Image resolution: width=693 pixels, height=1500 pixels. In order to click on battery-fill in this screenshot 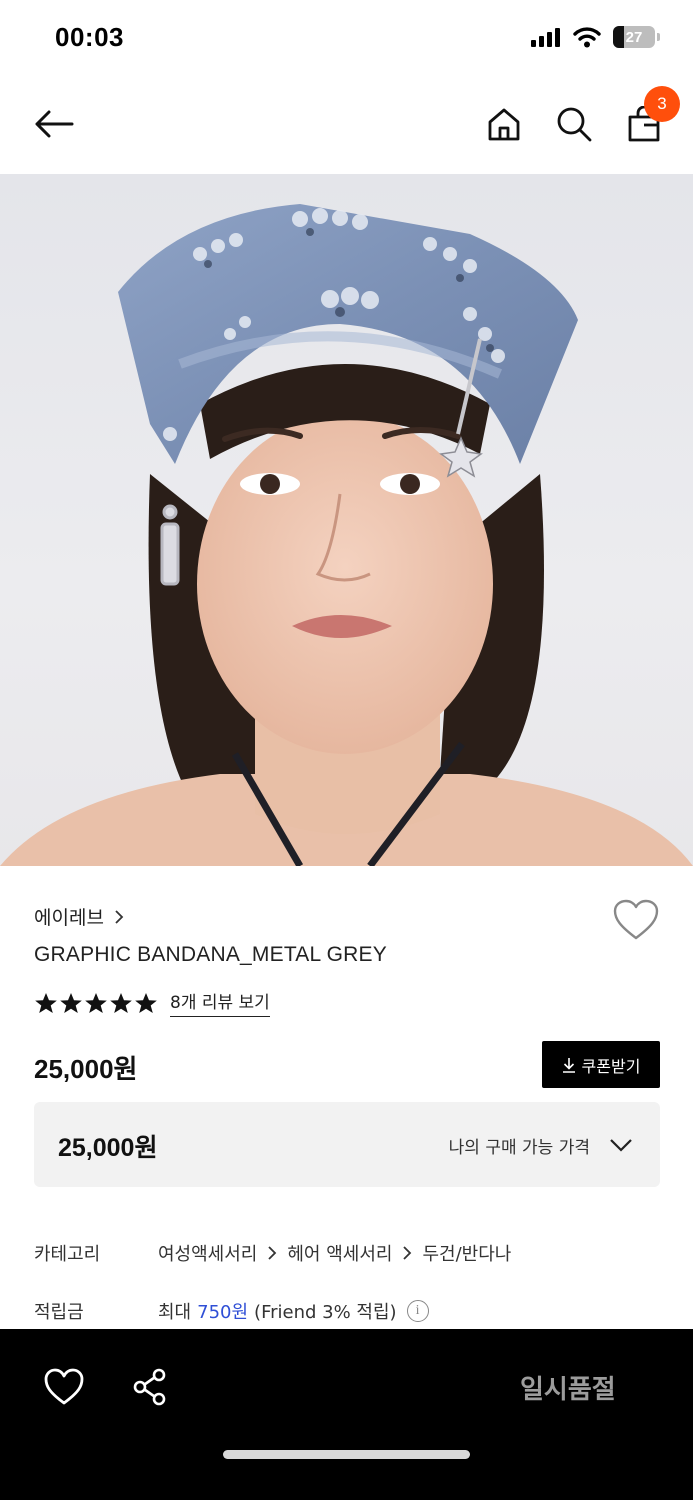, I will do `click(619, 37)`.